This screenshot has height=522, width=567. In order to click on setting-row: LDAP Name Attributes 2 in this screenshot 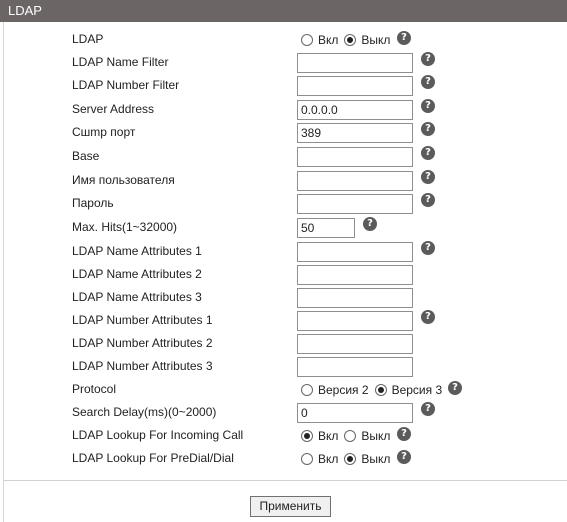, I will do `click(283, 275)`.